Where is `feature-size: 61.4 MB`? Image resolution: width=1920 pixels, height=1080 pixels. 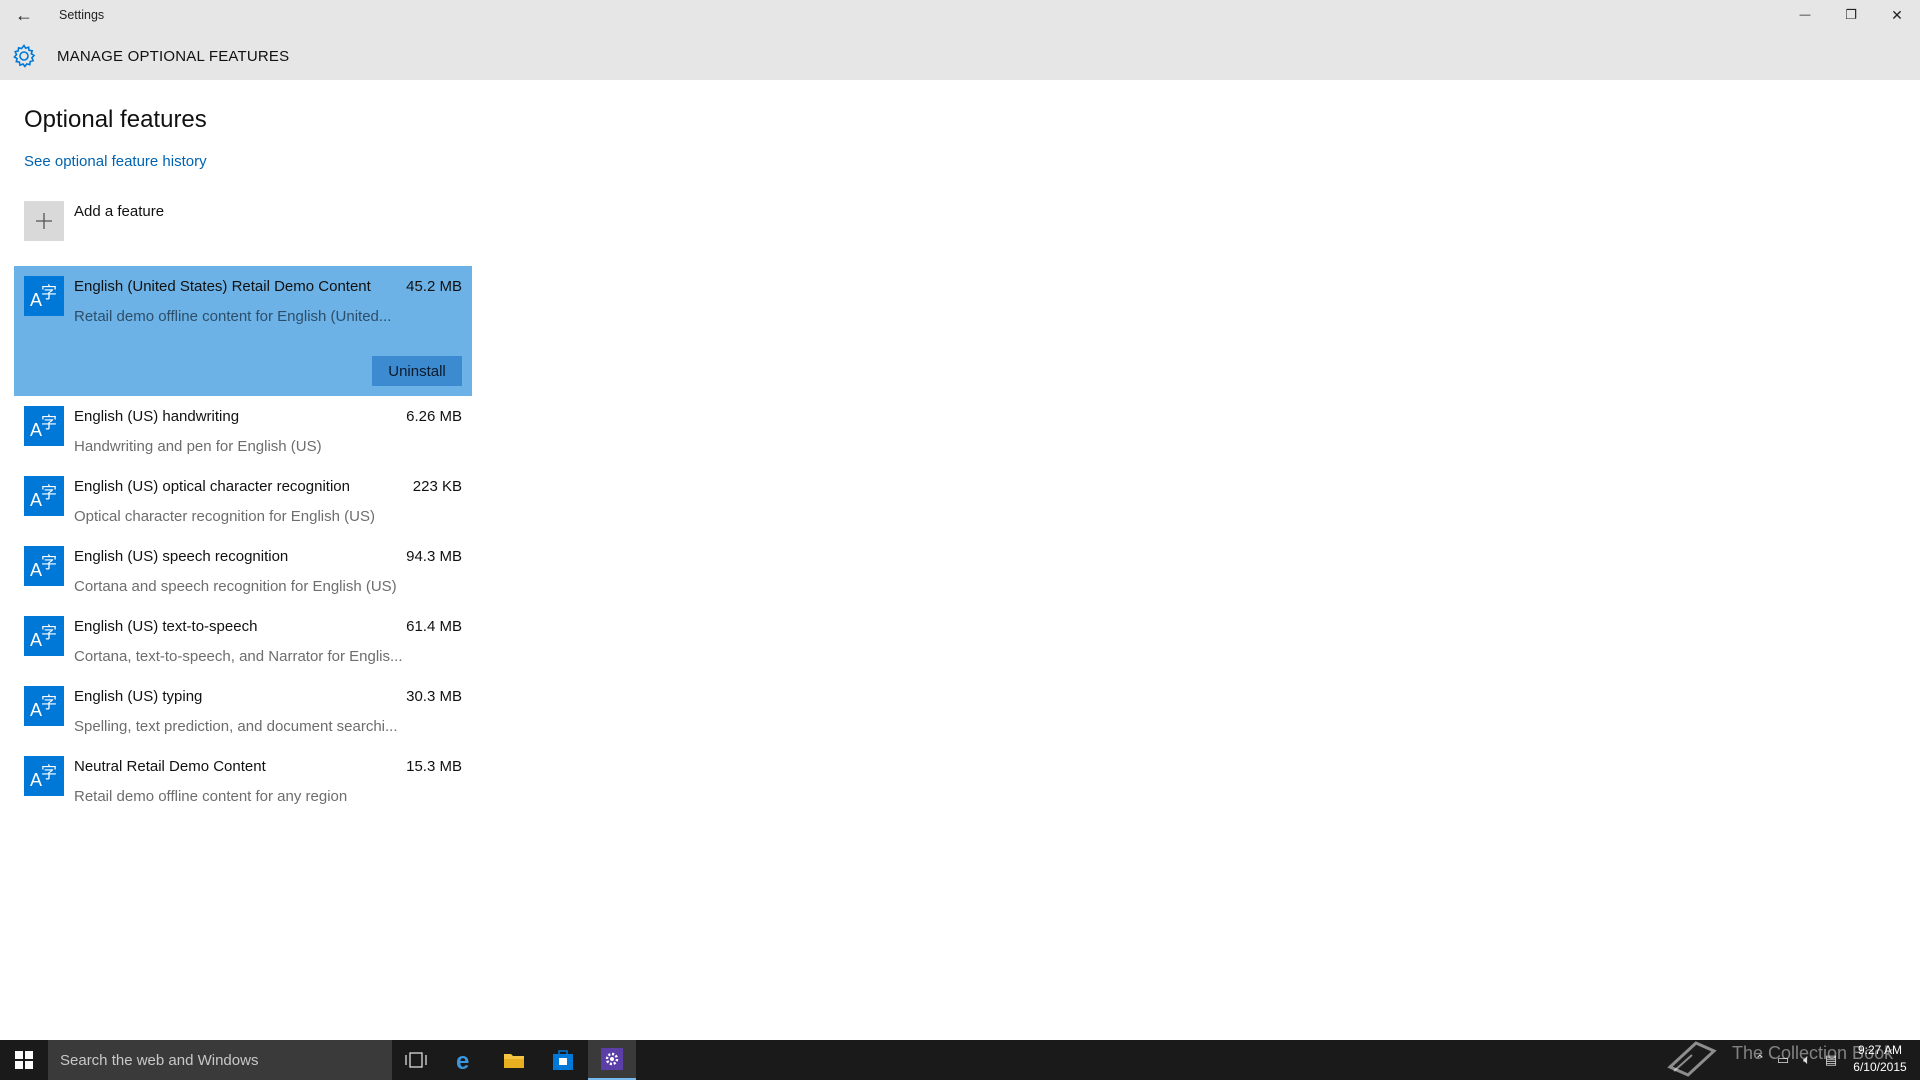
feature-size: 61.4 MB is located at coordinates (434, 626).